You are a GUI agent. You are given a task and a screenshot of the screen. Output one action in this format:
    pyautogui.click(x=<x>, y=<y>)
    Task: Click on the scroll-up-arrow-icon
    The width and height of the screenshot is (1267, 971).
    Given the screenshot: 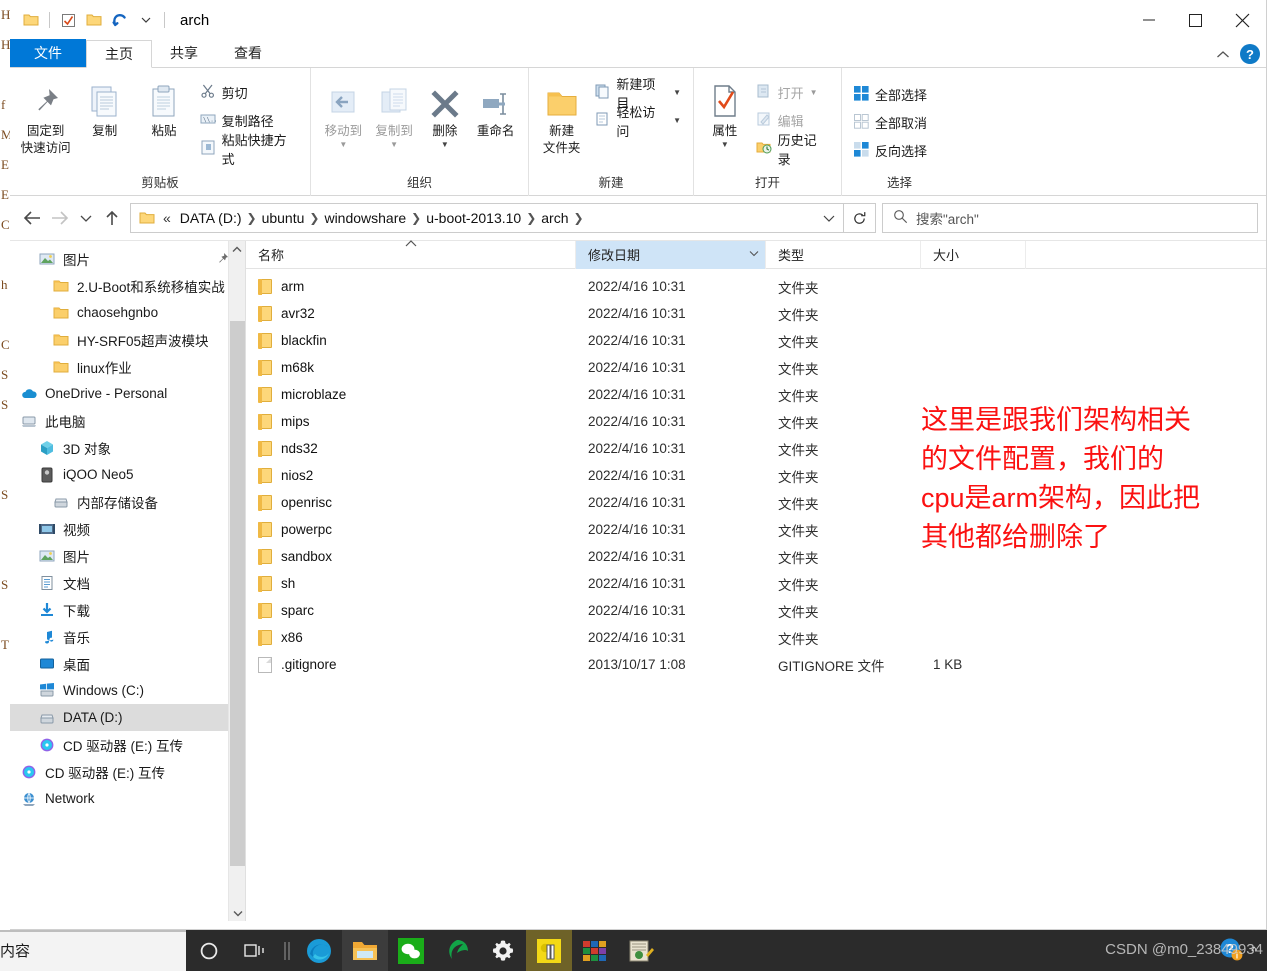 What is the action you would take?
    pyautogui.click(x=237, y=249)
    